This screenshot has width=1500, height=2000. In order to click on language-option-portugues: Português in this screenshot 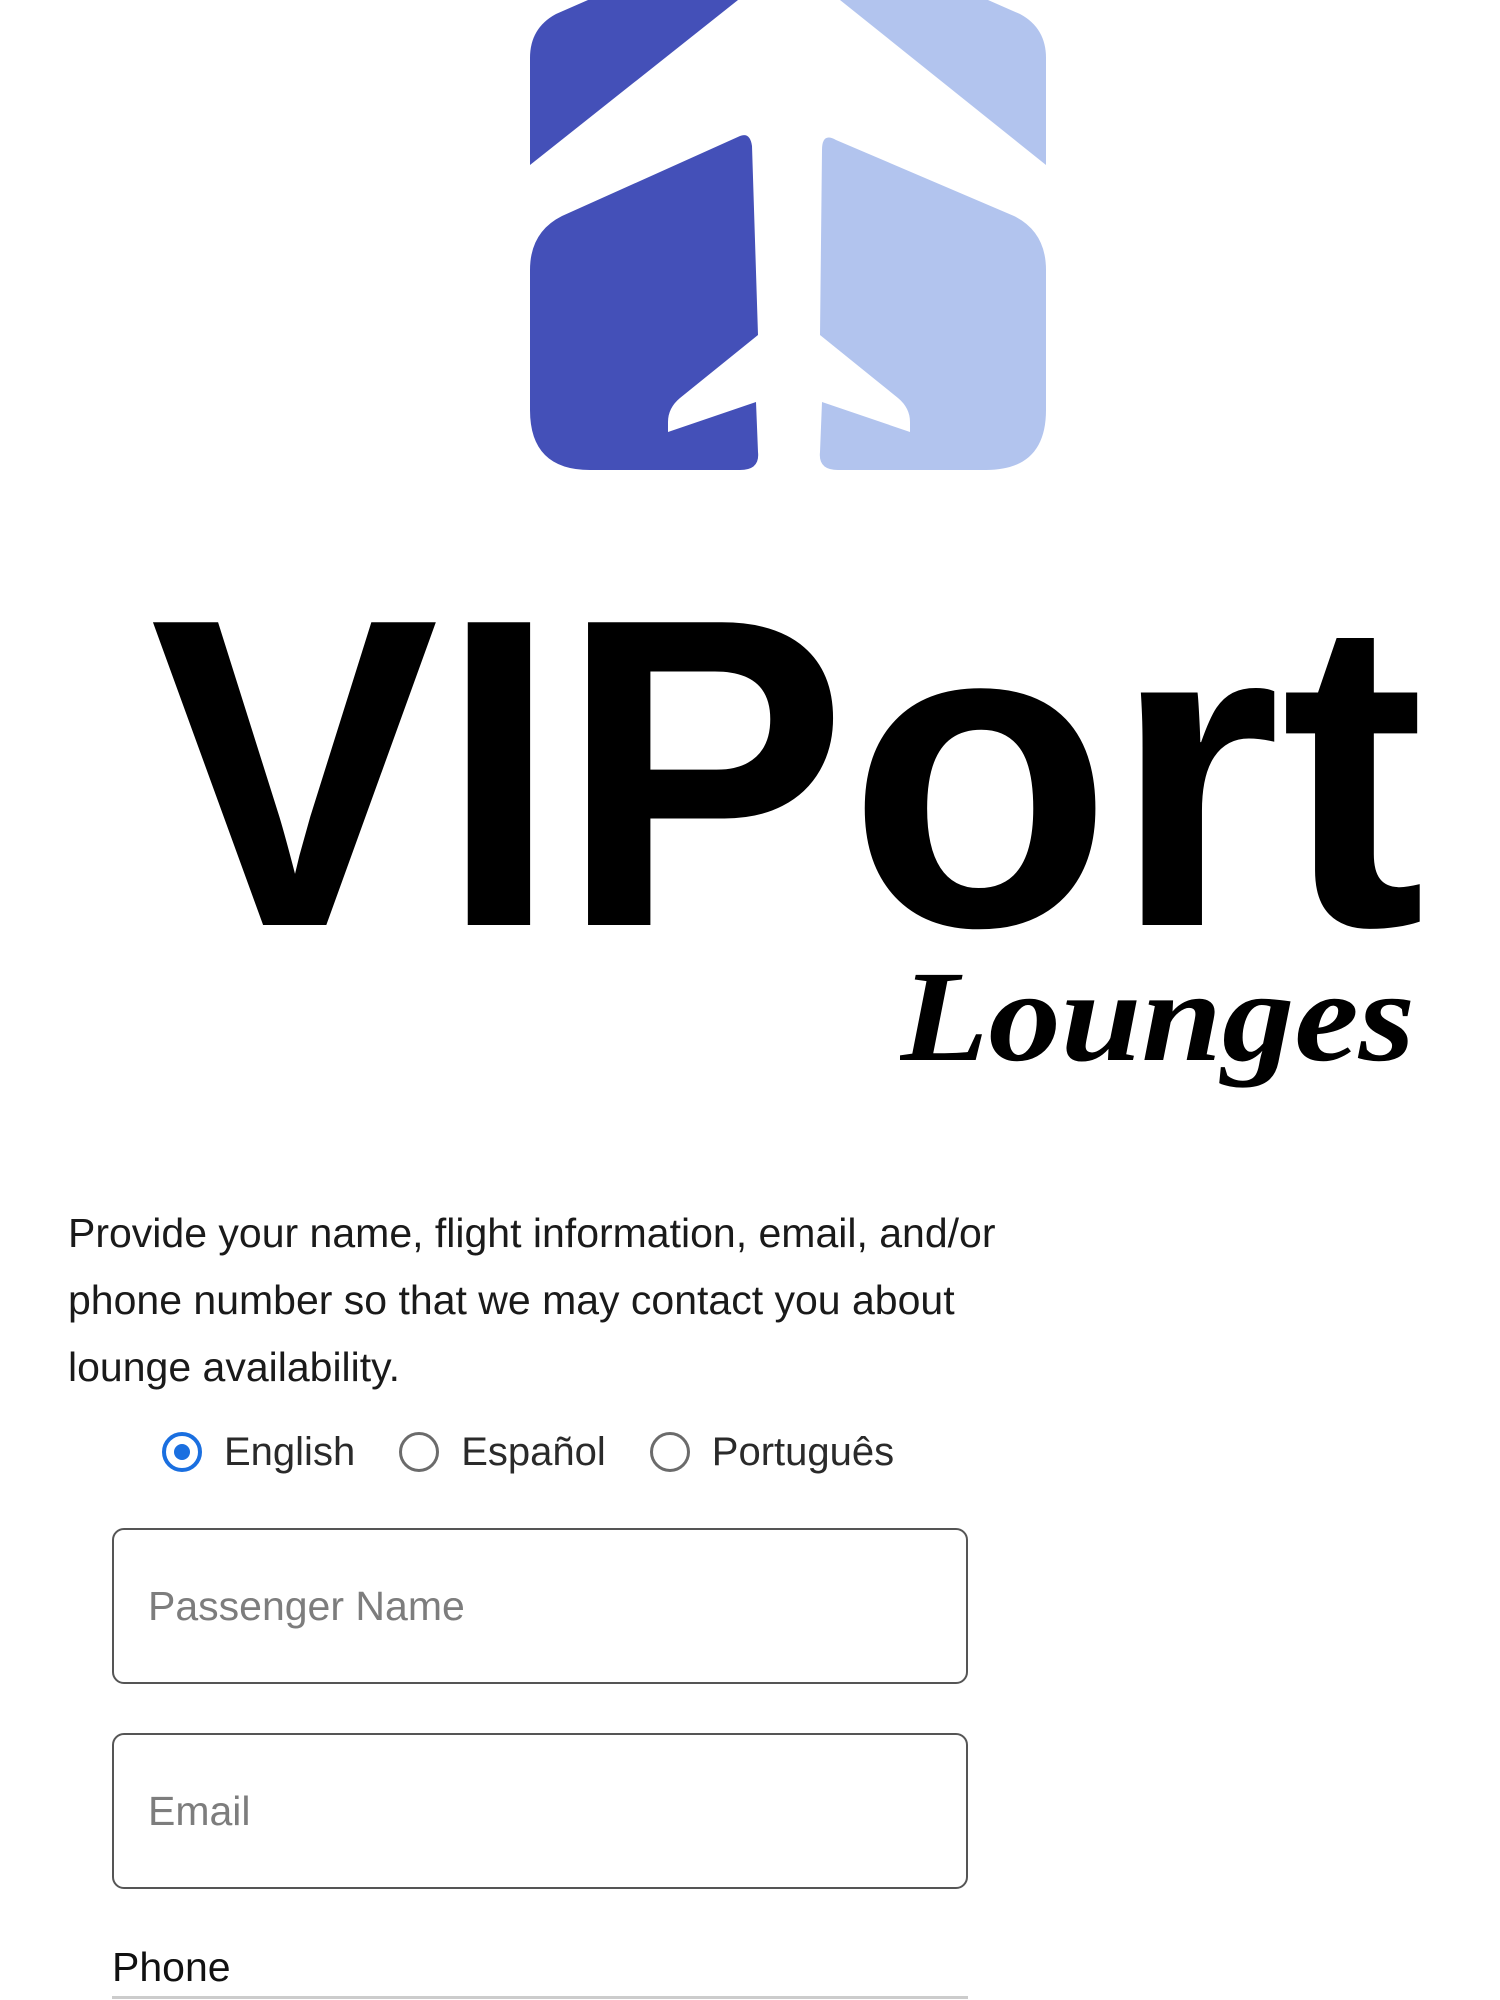, I will do `click(772, 1452)`.